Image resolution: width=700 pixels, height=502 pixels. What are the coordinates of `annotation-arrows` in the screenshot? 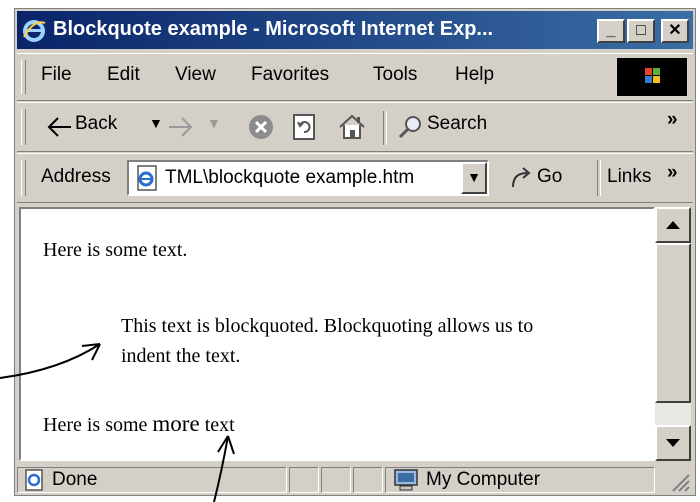 It's located at (117, 422).